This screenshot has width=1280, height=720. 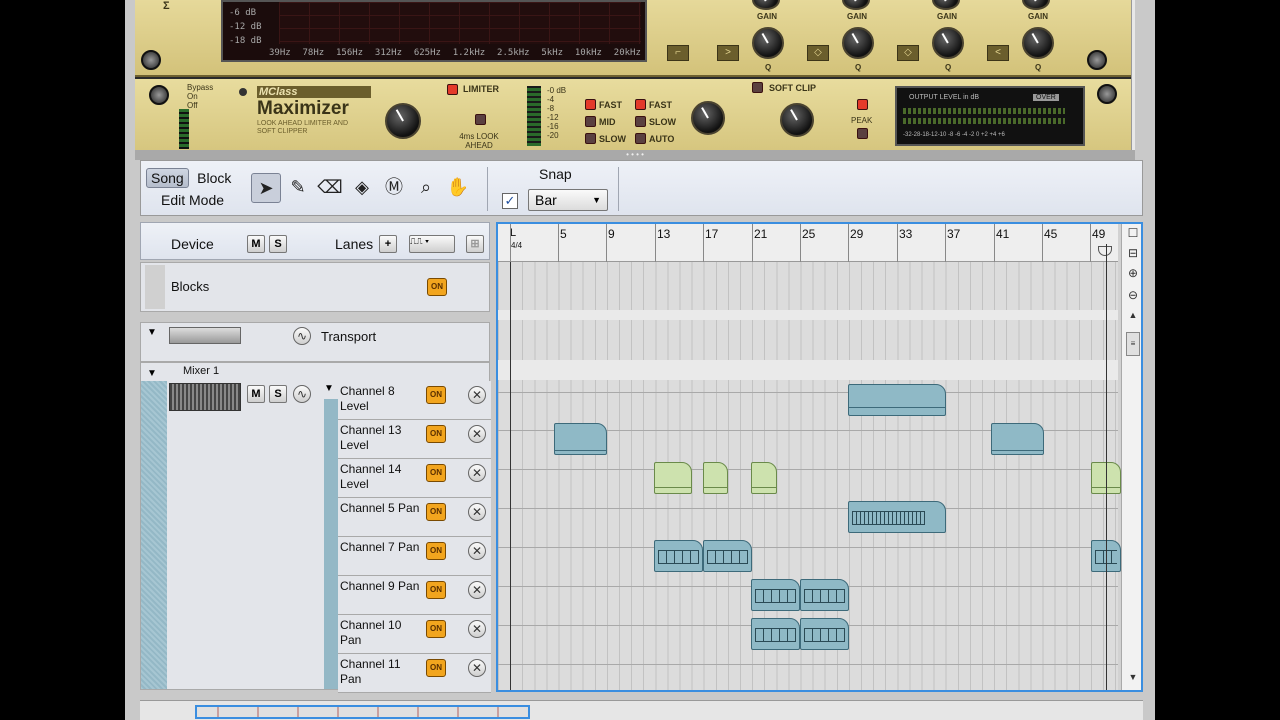 What do you see at coordinates (678, 53) in the screenshot?
I see `eq-lowcut-button: ⌐` at bounding box center [678, 53].